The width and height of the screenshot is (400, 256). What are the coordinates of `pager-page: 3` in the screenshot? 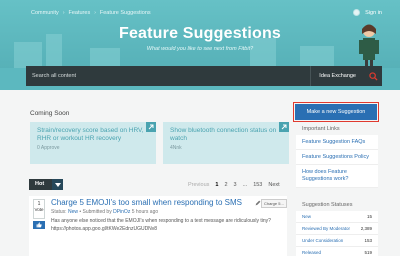 It's located at (235, 185).